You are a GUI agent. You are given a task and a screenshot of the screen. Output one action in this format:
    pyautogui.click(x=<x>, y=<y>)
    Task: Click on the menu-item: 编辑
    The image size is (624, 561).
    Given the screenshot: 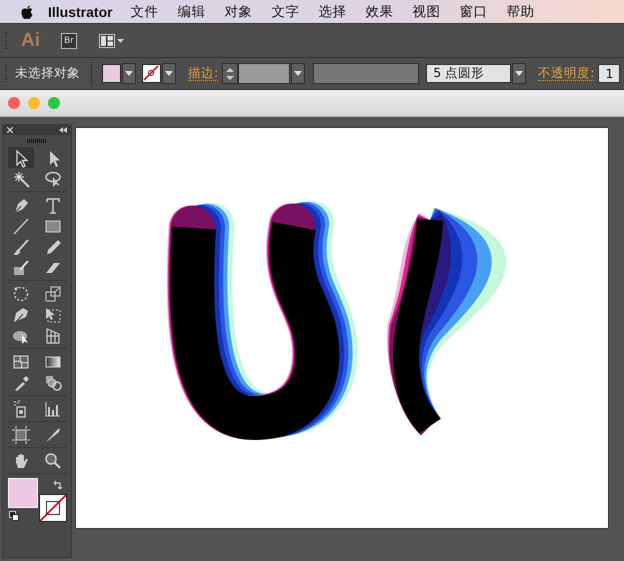 What is the action you would take?
    pyautogui.click(x=192, y=11)
    